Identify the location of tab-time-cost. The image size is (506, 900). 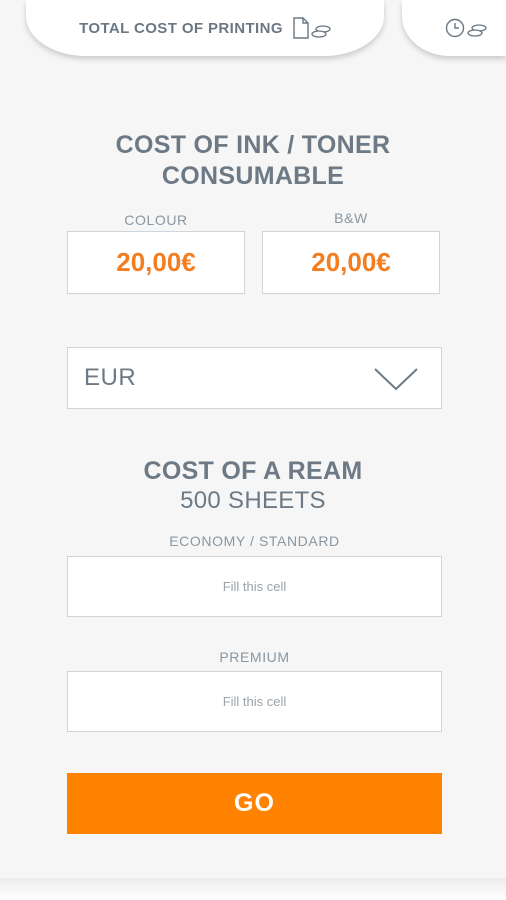
(454, 28).